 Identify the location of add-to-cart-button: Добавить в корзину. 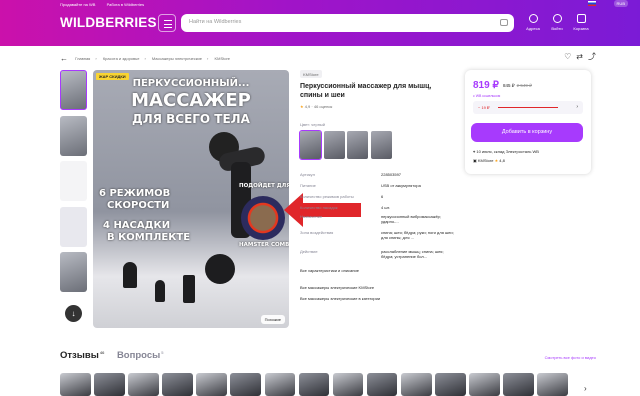
(527, 132).